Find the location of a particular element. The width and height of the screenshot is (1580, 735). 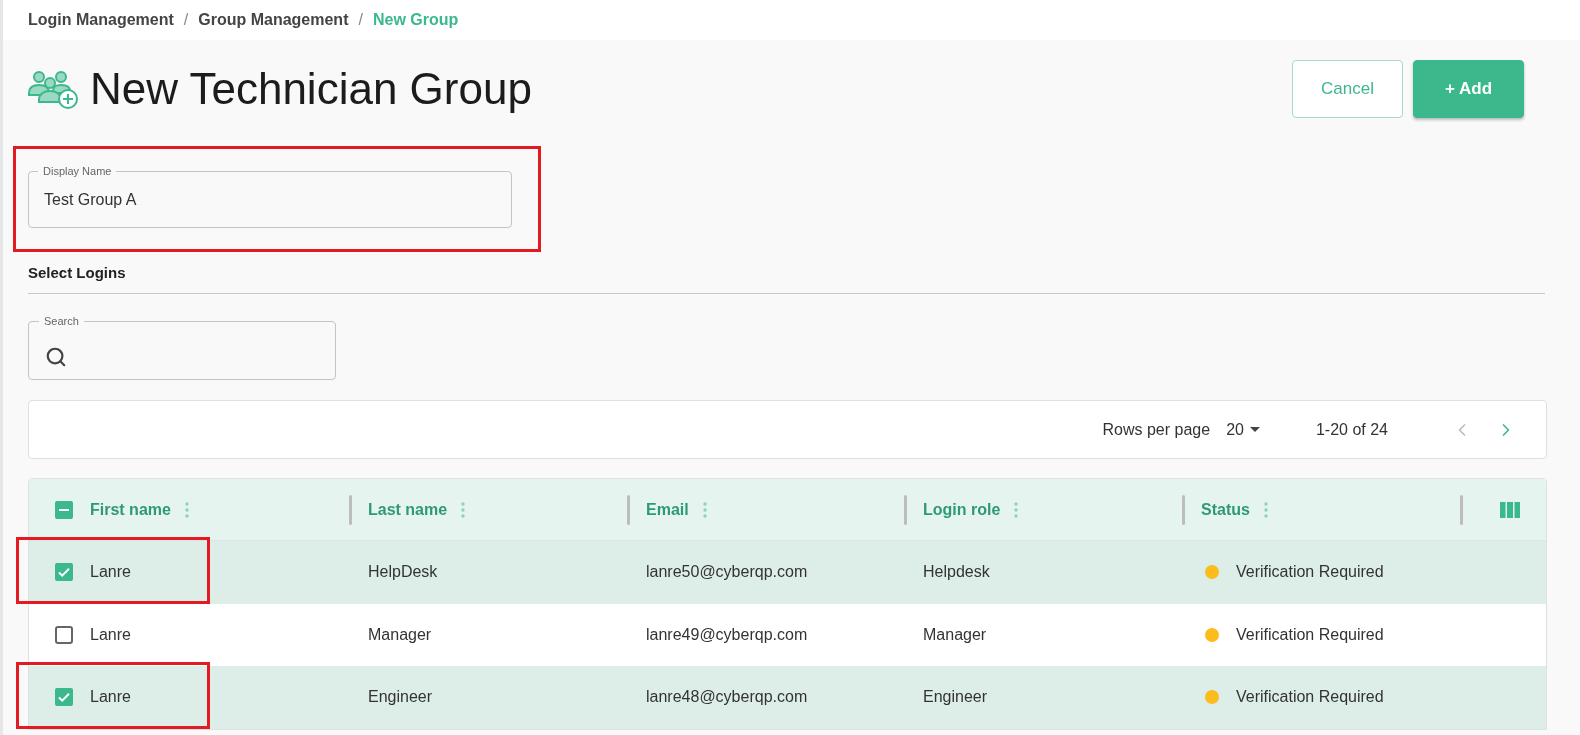

caret-icon is located at coordinates (1254, 429).